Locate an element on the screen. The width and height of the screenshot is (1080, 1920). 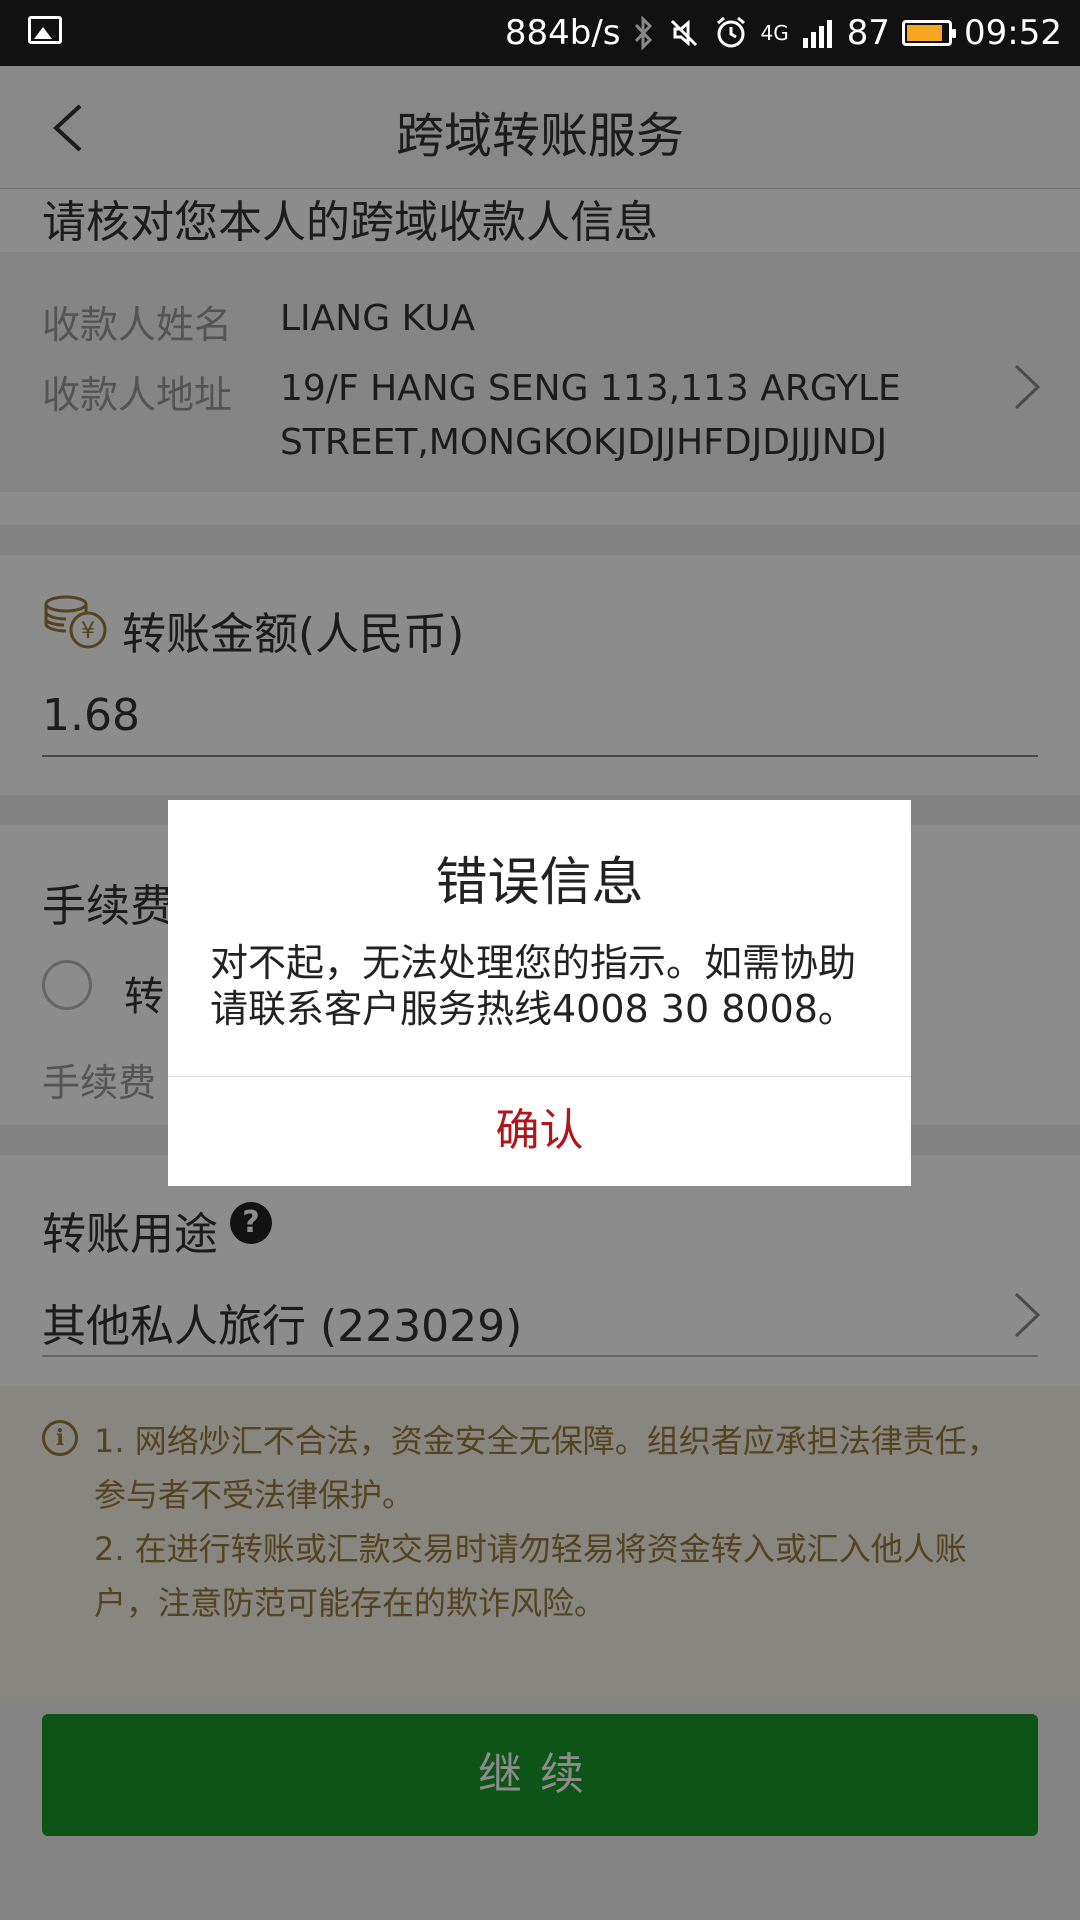
dialog-message-line-1: 对不起，无法处理您的指示。如需协助 is located at coordinates (533, 963).